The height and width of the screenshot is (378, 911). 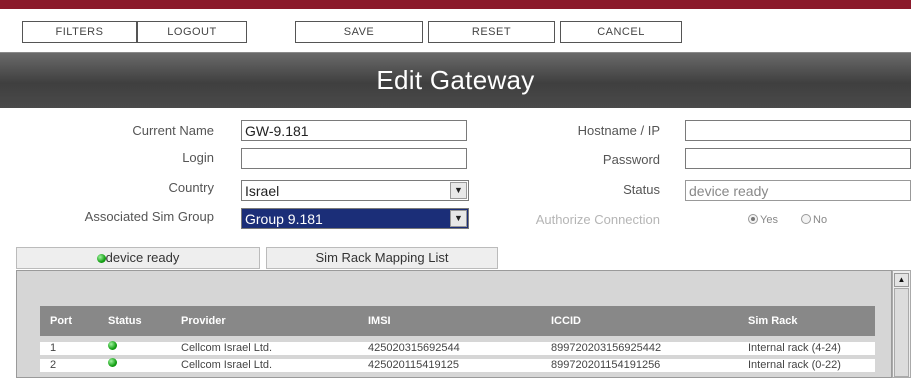 I want to click on password-label: Password, so click(x=631, y=159).